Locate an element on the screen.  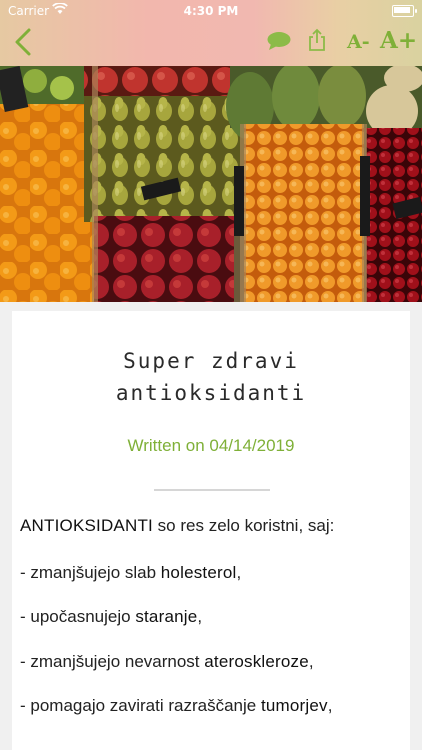
battery-icon is located at coordinates (404, 11).